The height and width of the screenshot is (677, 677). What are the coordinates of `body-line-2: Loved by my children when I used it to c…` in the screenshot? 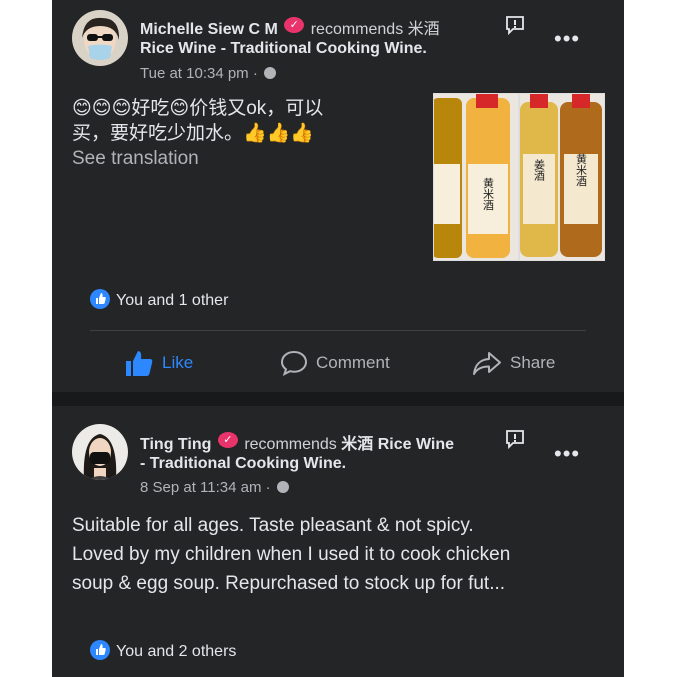 It's located at (291, 554).